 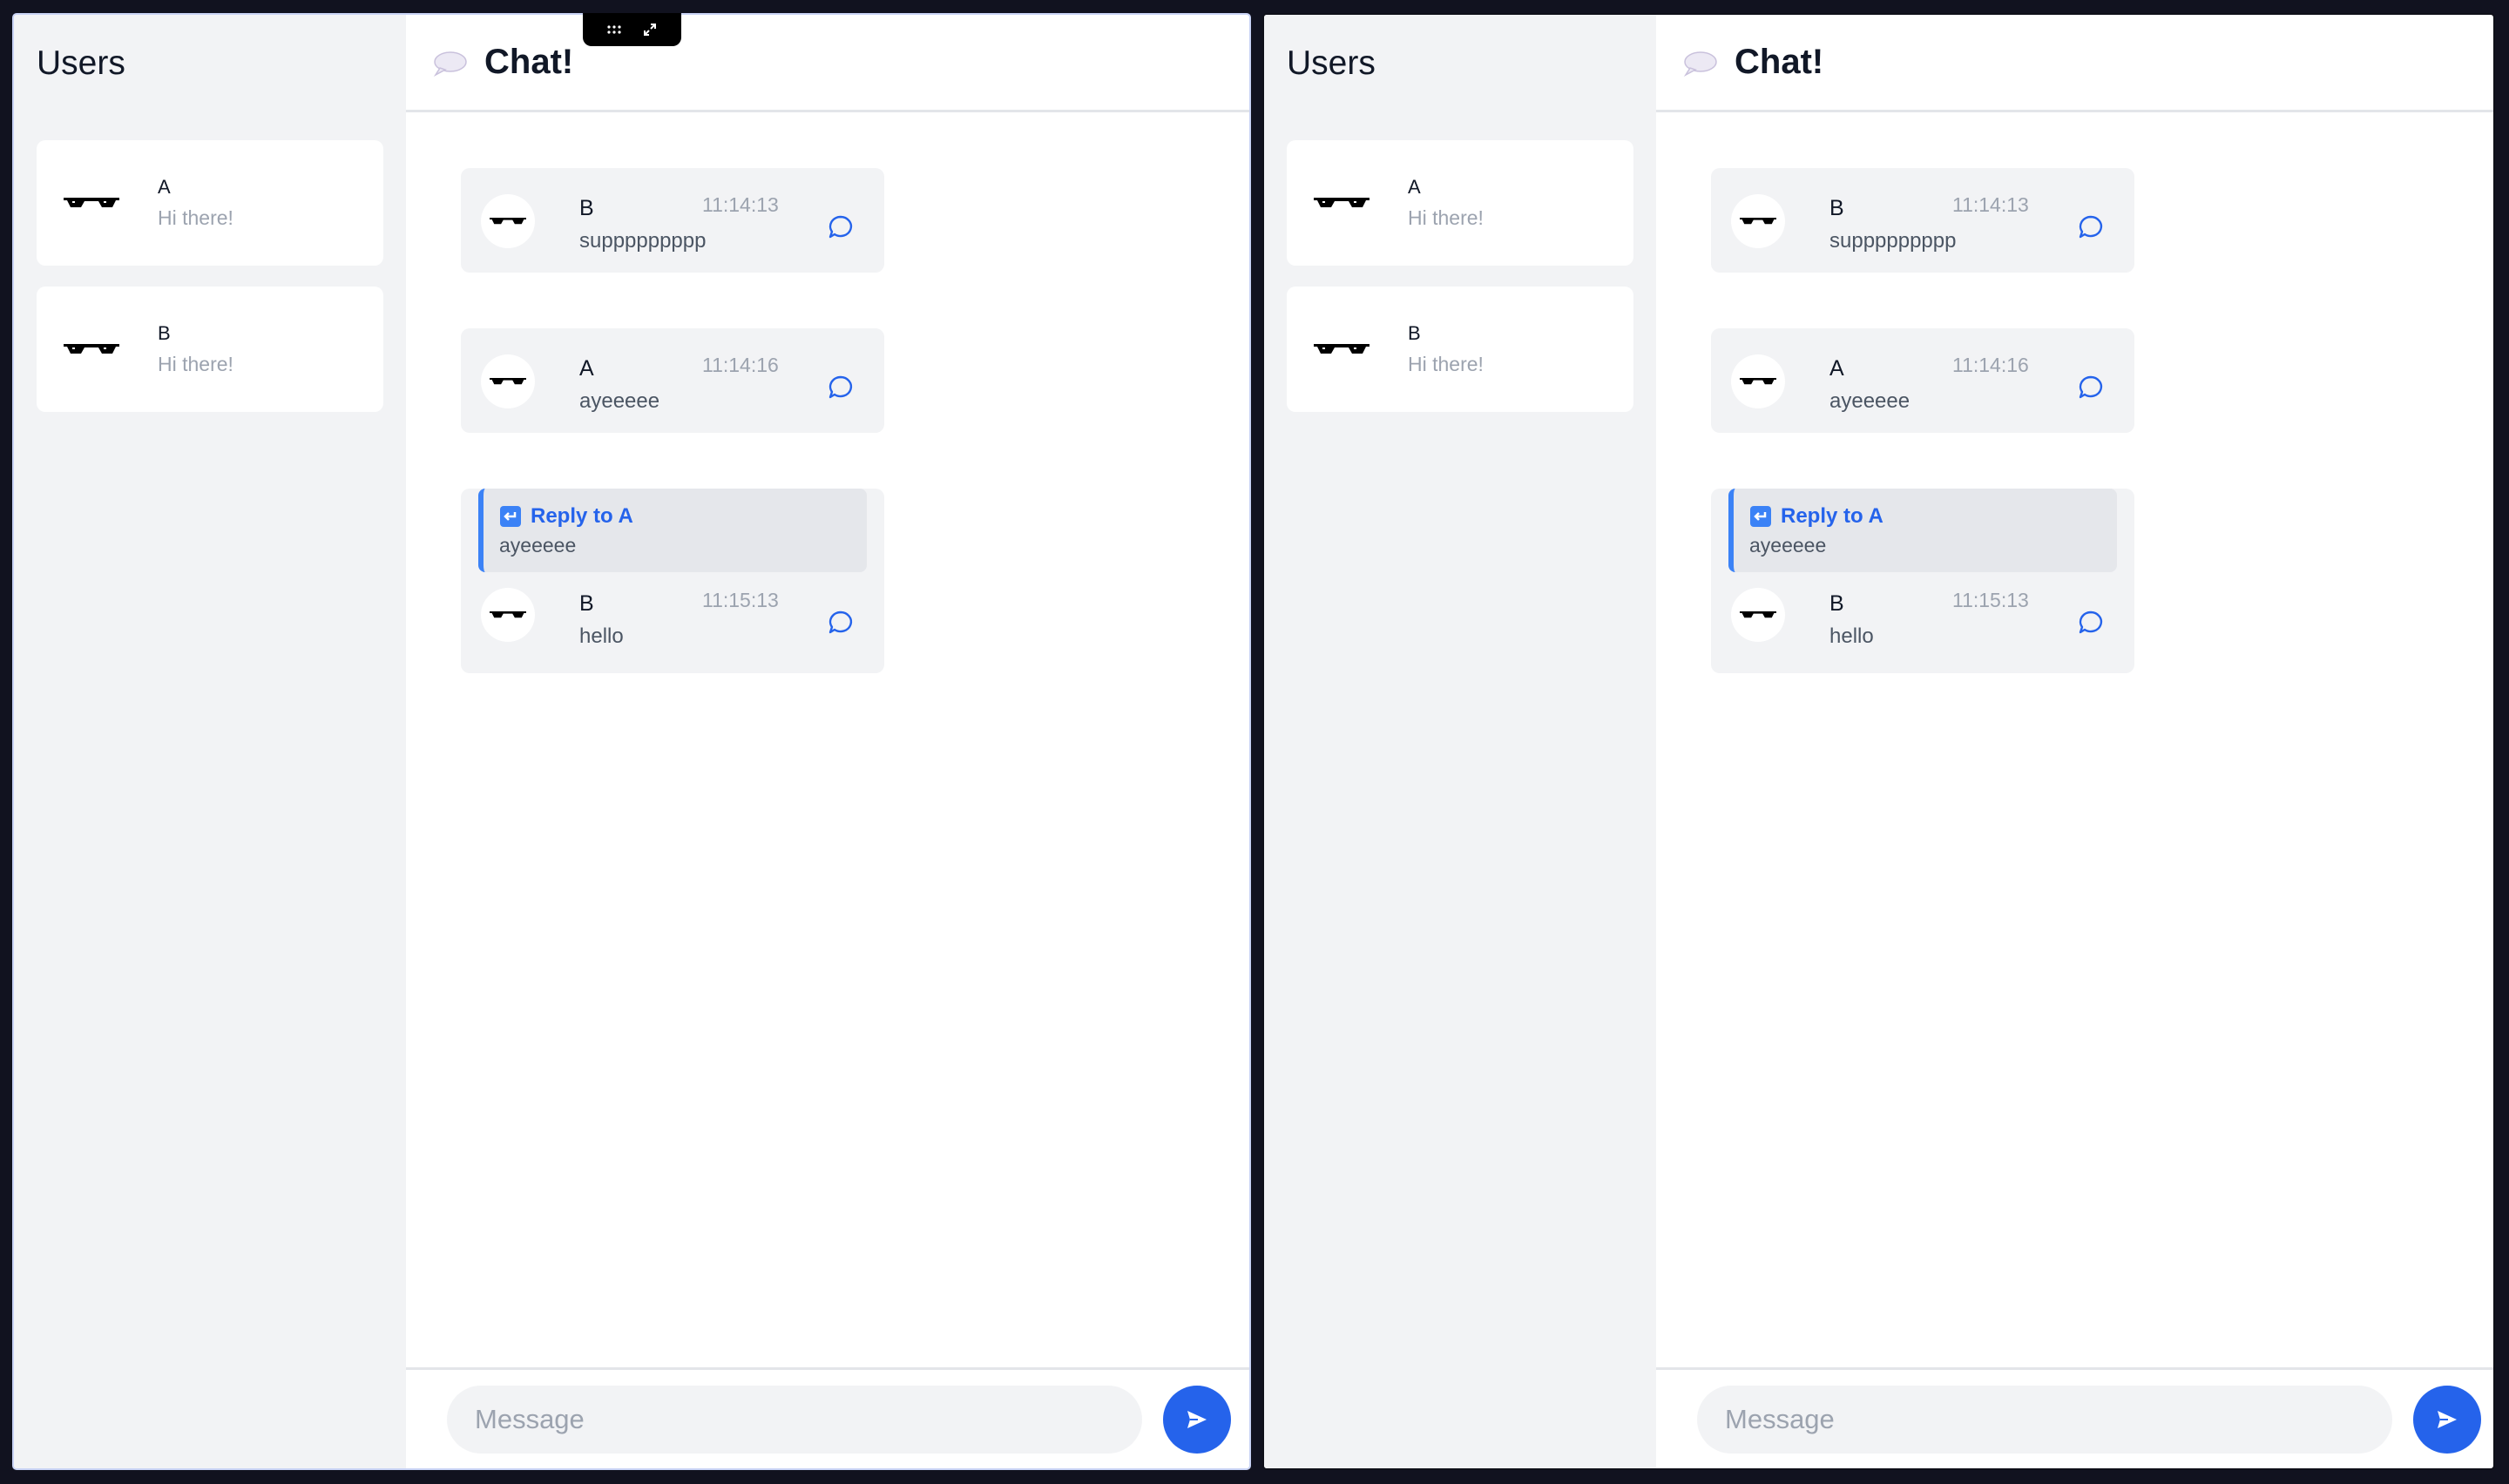 What do you see at coordinates (650, 30) in the screenshot?
I see `expand-icon` at bounding box center [650, 30].